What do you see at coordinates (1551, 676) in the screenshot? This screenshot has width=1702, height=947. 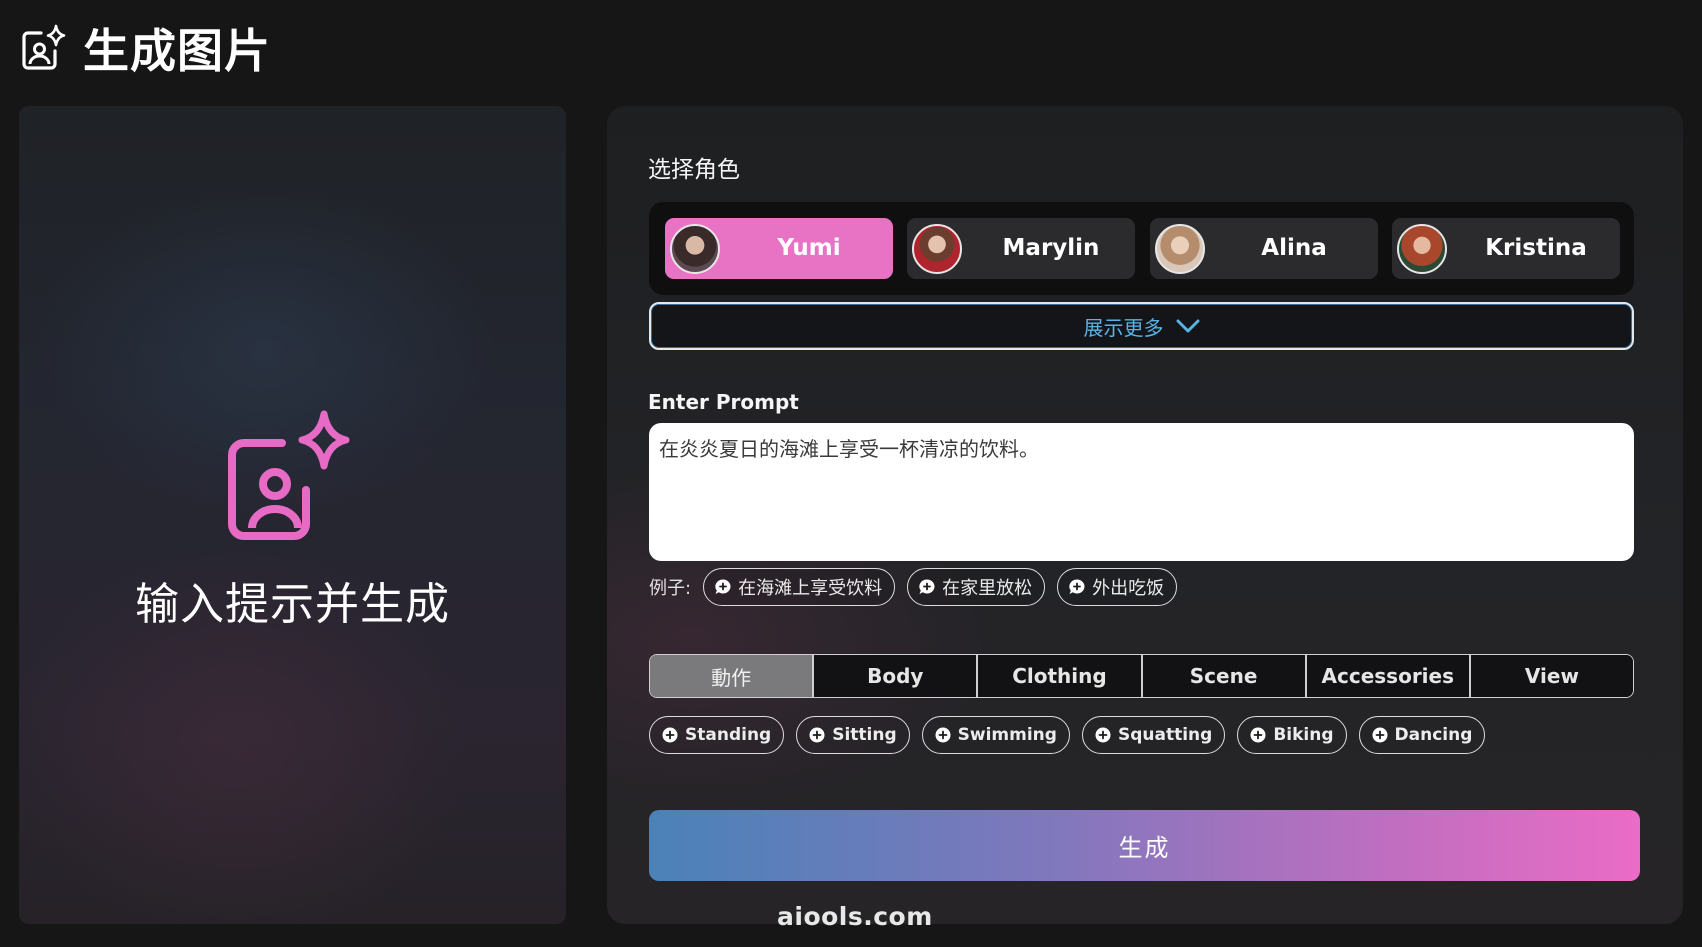 I see `tab-view: View` at bounding box center [1551, 676].